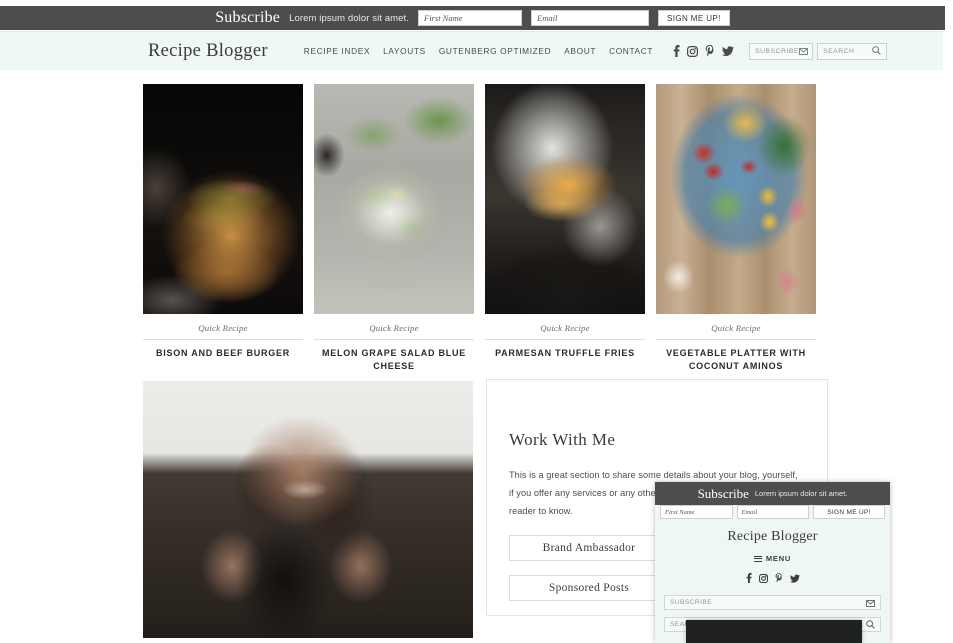 The image size is (953, 643). I want to click on recipe-photo-parmesan-truffle-fries, so click(565, 199).